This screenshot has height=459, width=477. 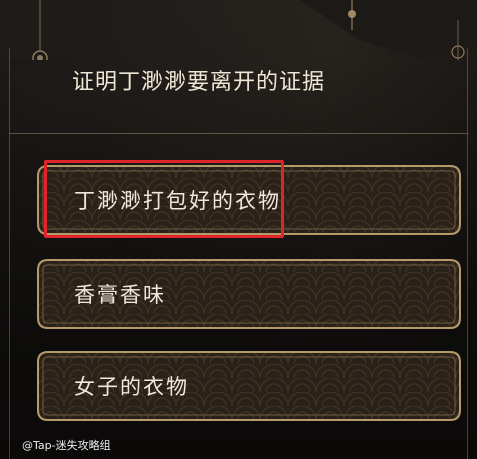 What do you see at coordinates (238, 30) in the screenshot?
I see `ornamental-header-decoration` at bounding box center [238, 30].